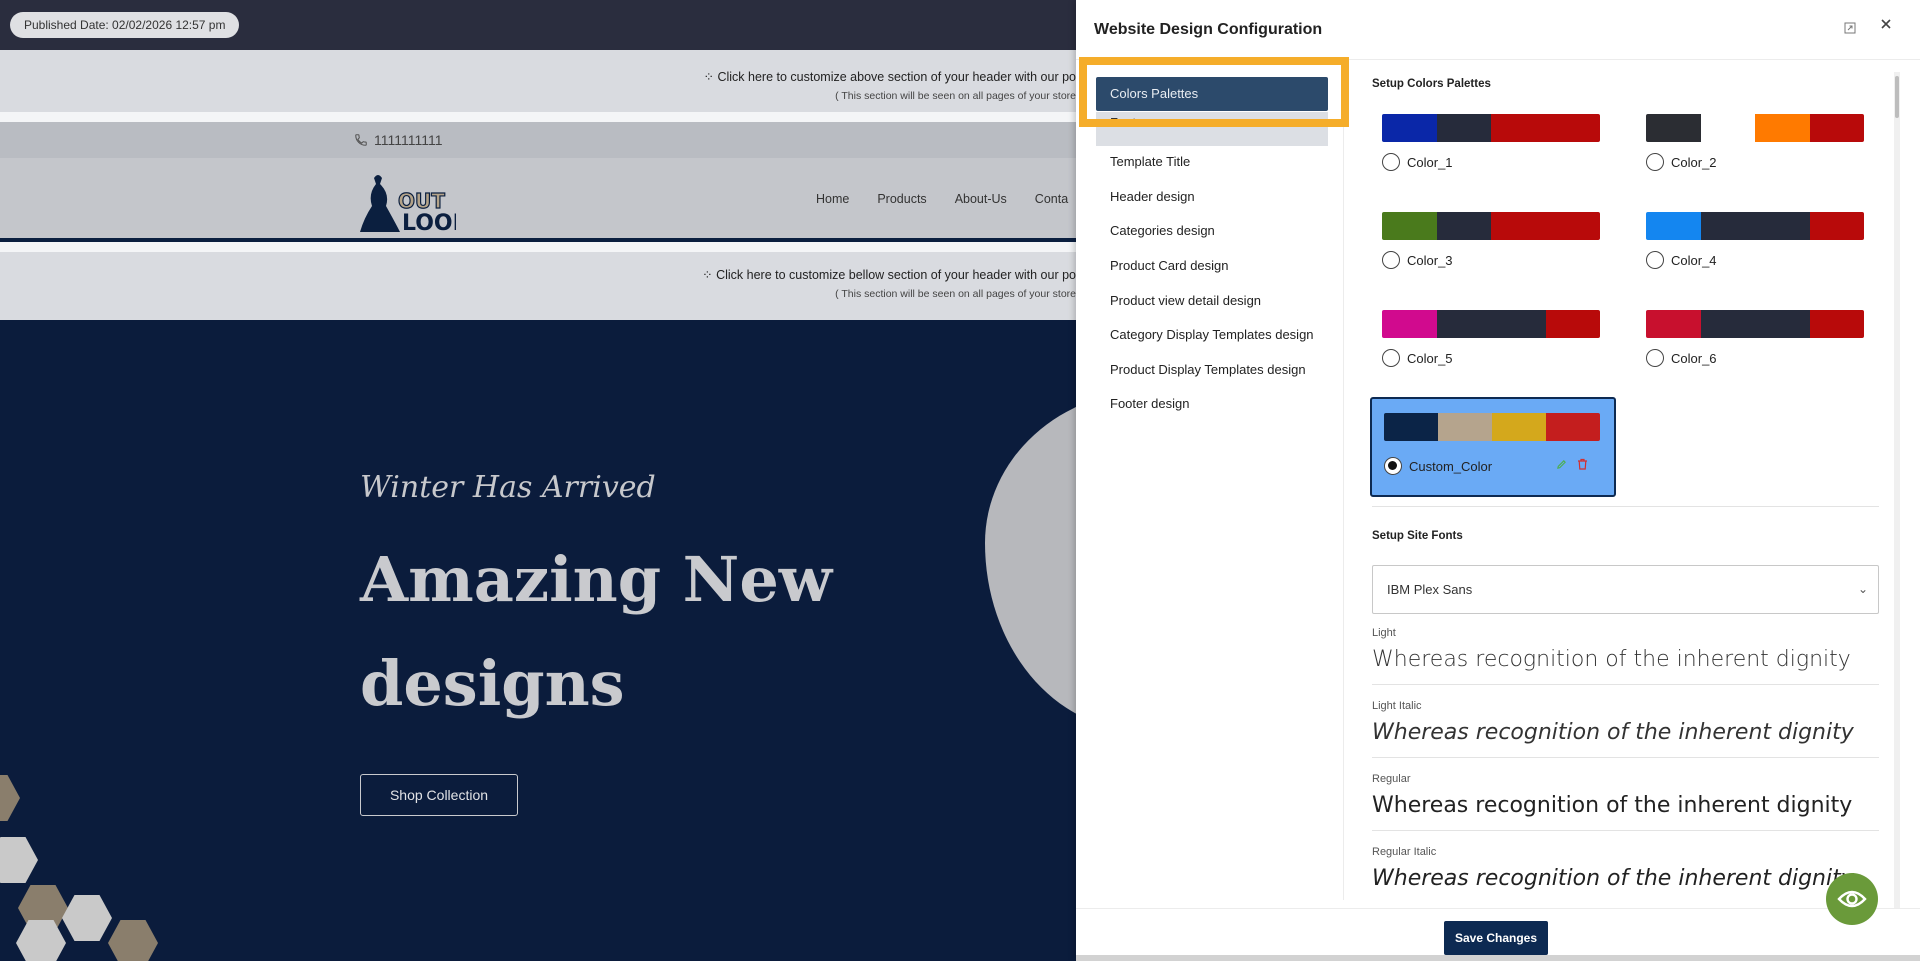 This screenshot has height=961, width=1920. What do you see at coordinates (439, 795) in the screenshot?
I see `shop-collection-button: Shop Collection` at bounding box center [439, 795].